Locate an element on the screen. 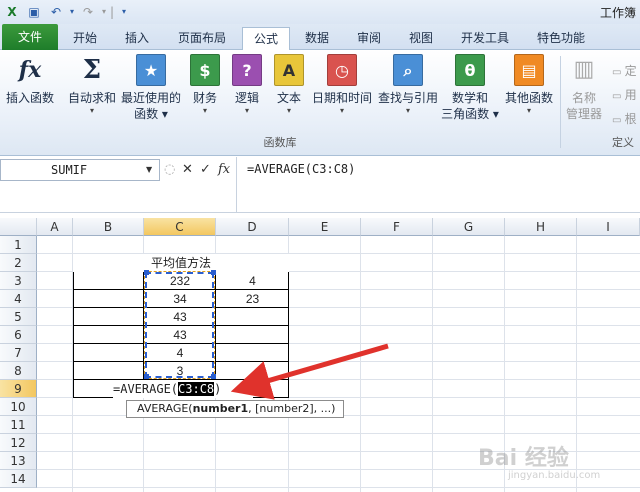 The width and height of the screenshot is (640, 492). arrow-line is located at coordinates (309, 371).